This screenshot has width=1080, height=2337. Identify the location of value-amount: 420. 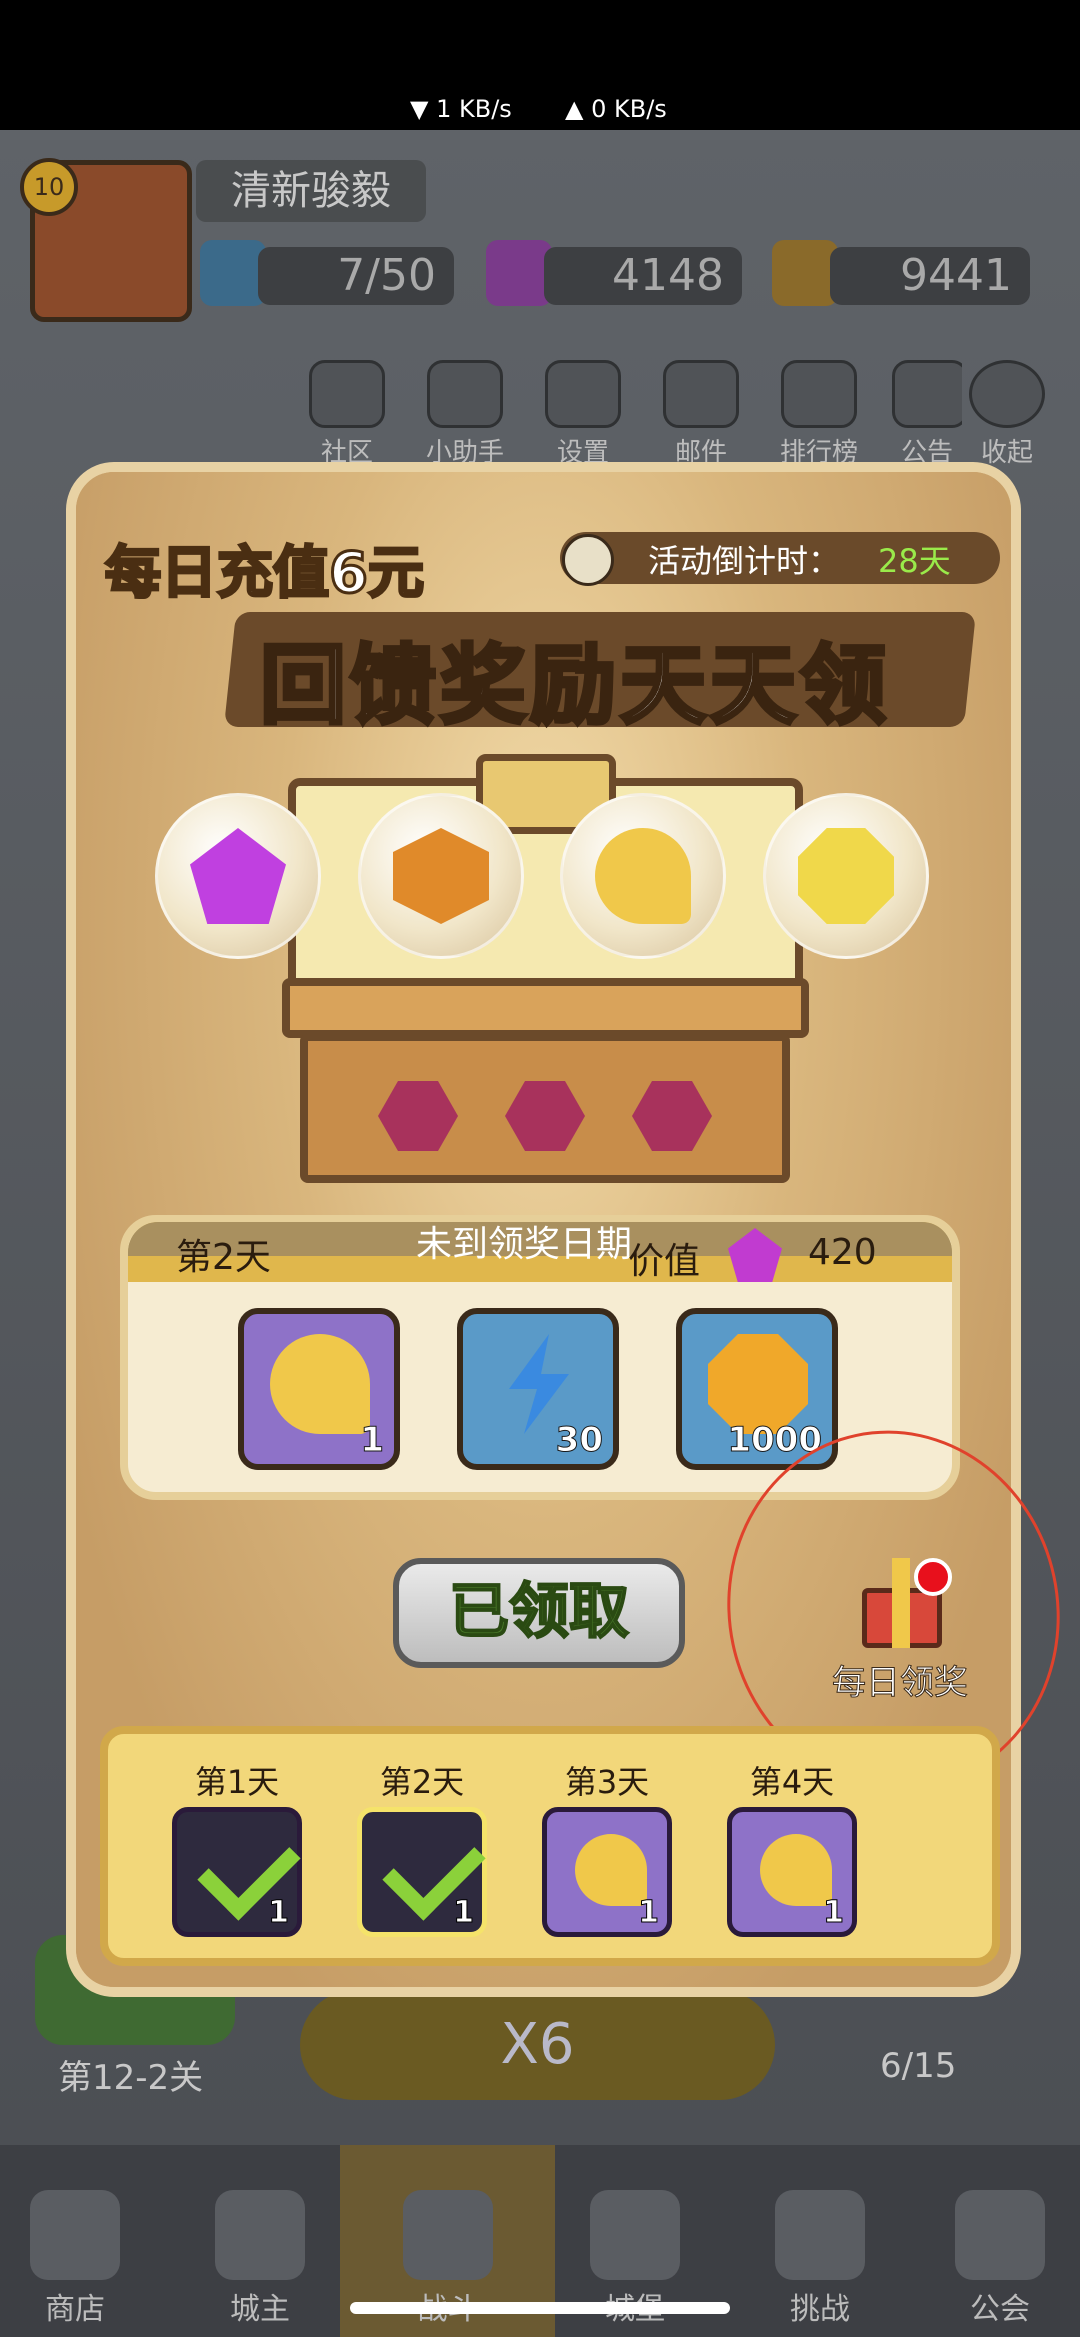
(842, 1252).